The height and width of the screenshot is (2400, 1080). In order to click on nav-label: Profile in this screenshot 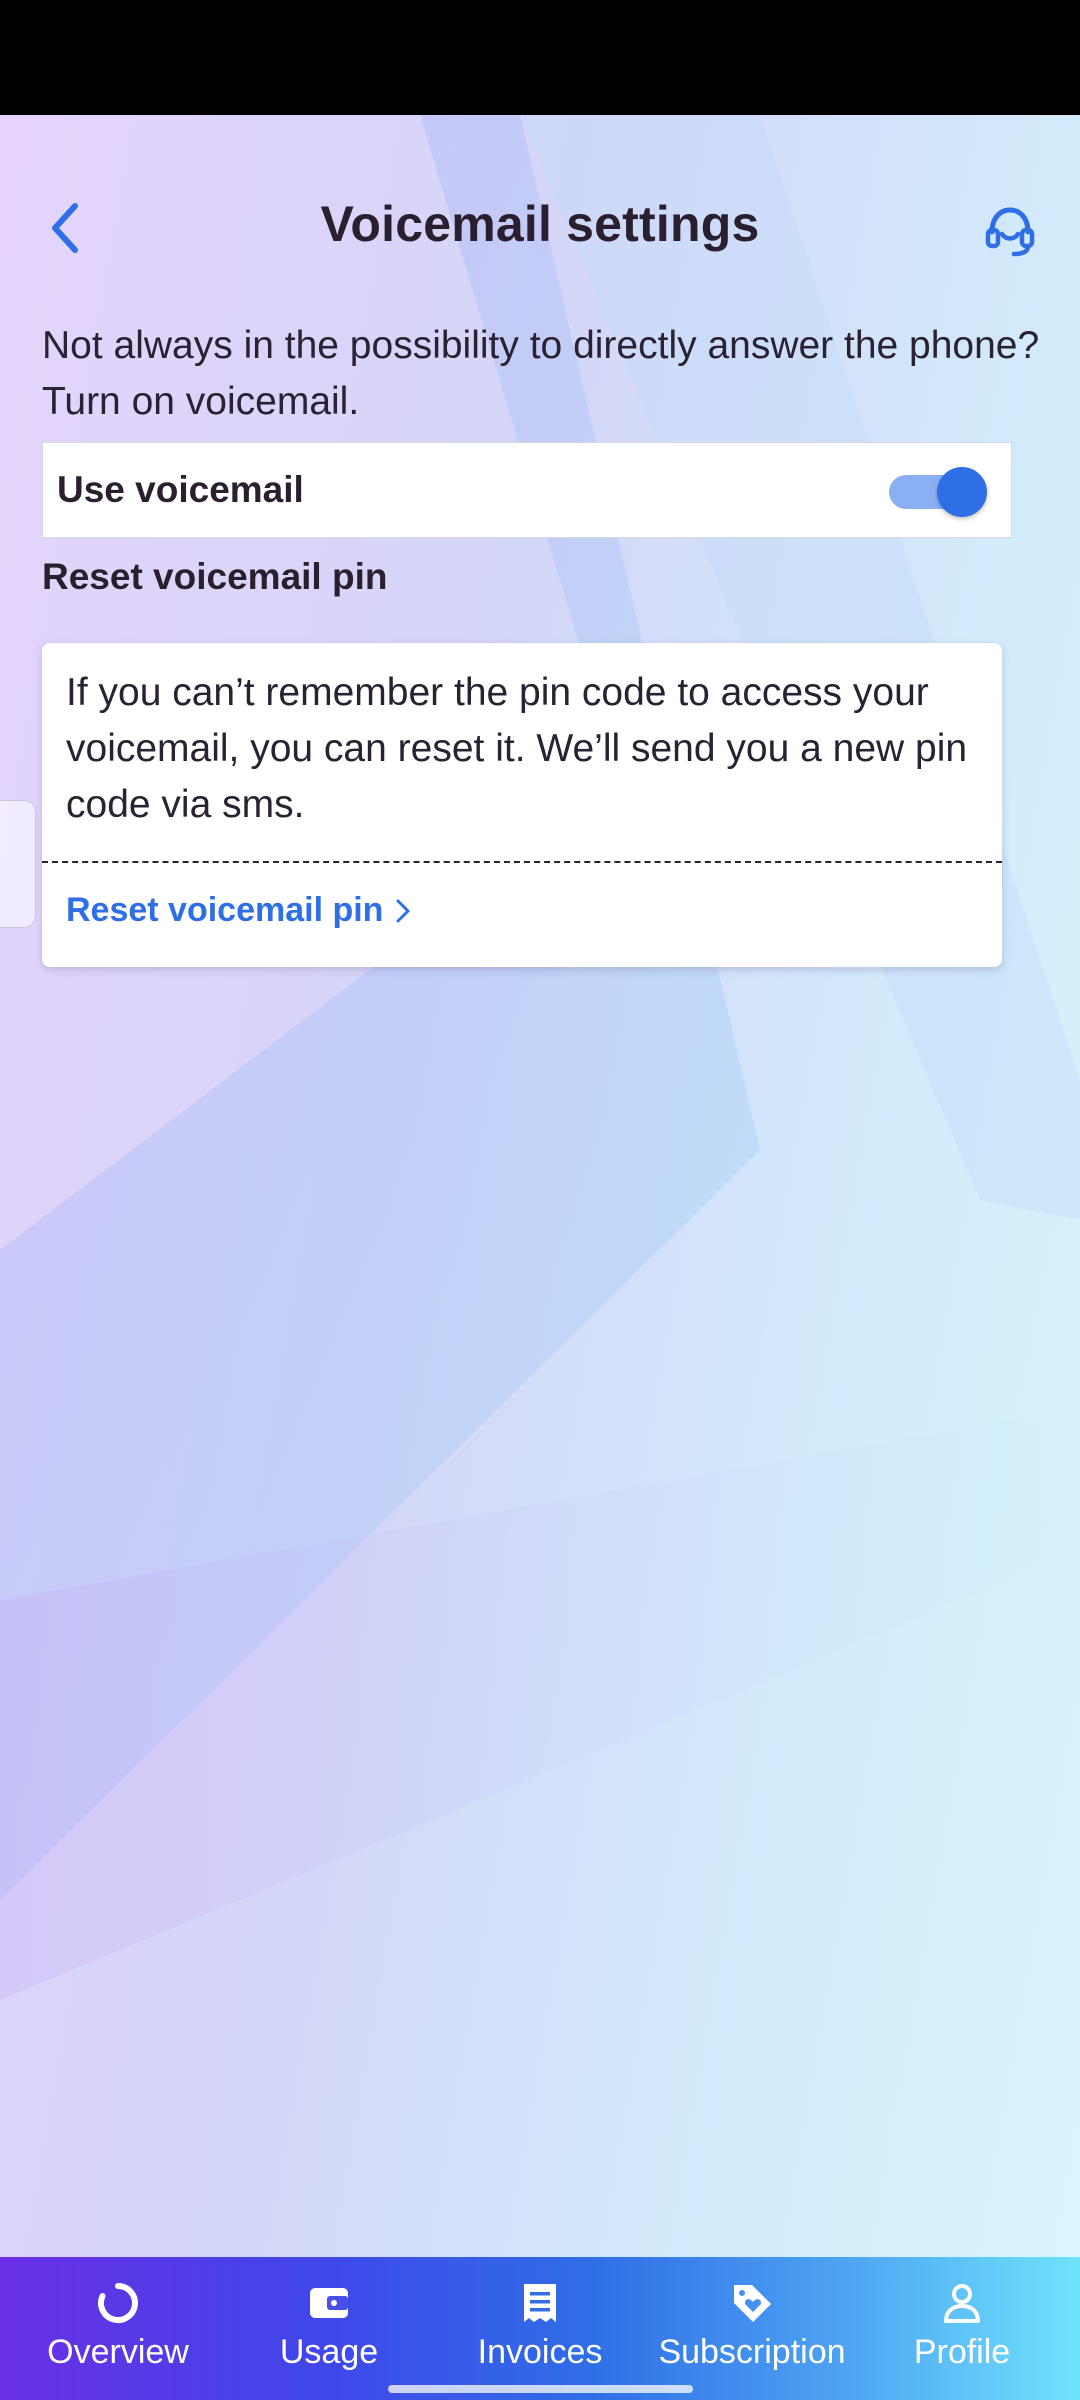, I will do `click(962, 2352)`.